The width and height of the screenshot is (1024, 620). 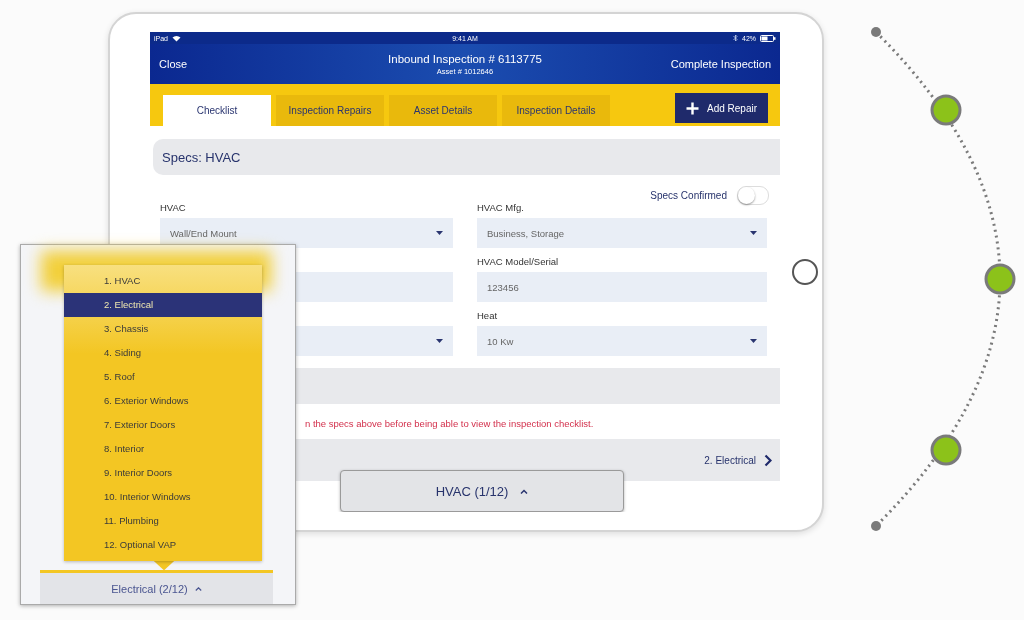 I want to click on dropdown-field: Wall/End Mount, so click(x=306, y=233).